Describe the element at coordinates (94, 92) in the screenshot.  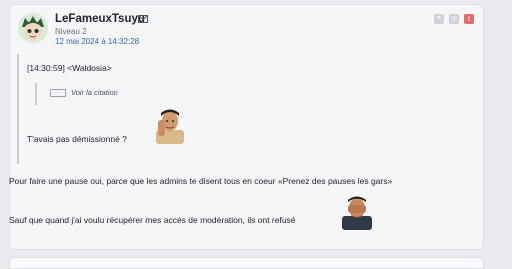
I see `see-quote-label: Voir la citation` at that location.